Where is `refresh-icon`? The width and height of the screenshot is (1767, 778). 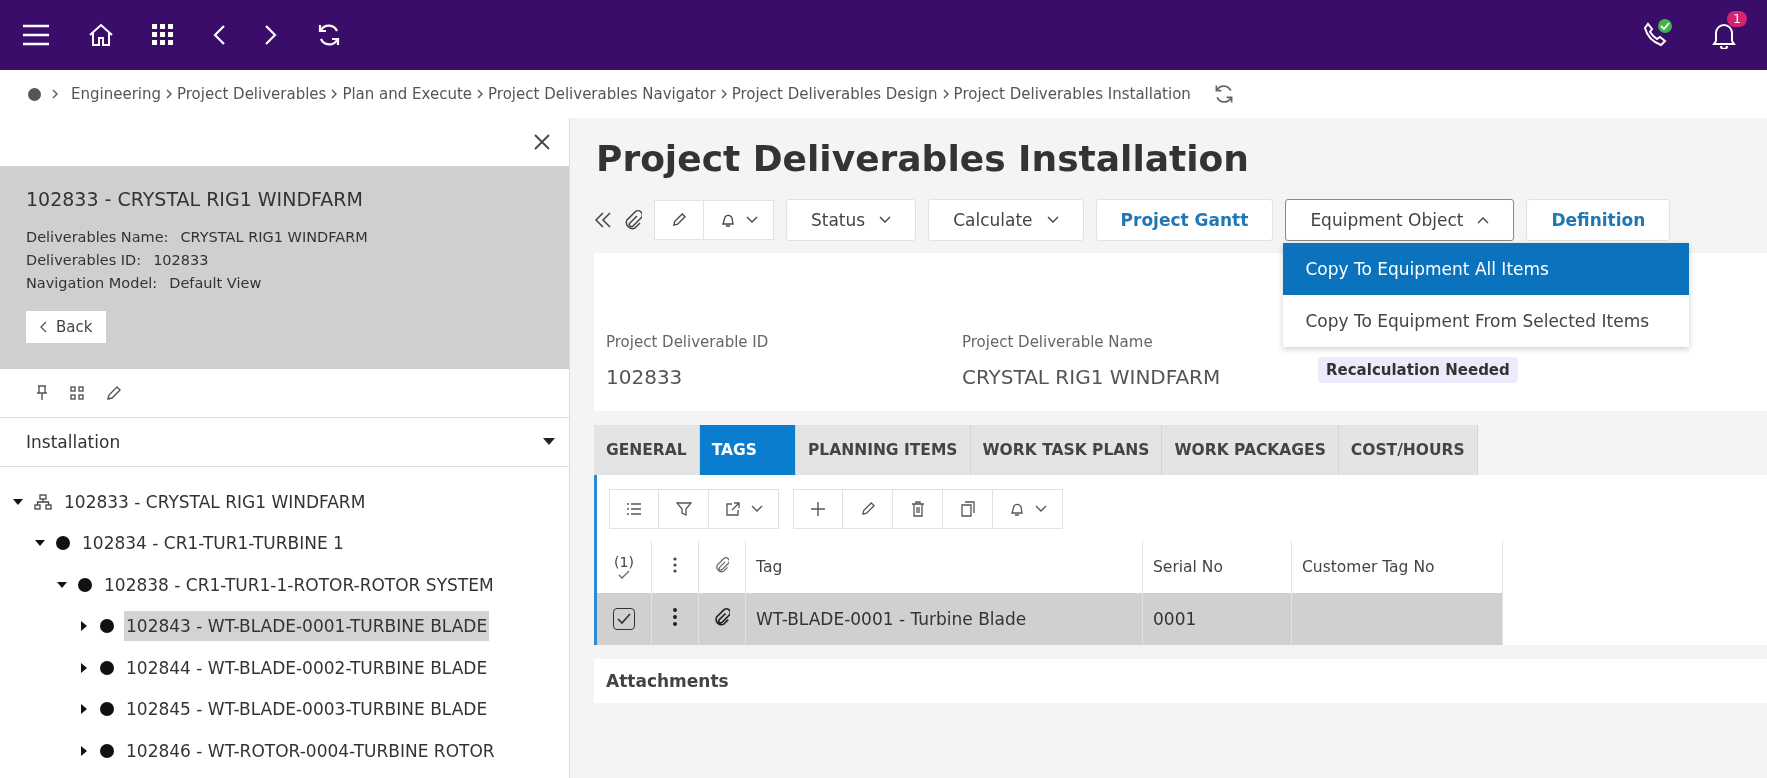 refresh-icon is located at coordinates (329, 35).